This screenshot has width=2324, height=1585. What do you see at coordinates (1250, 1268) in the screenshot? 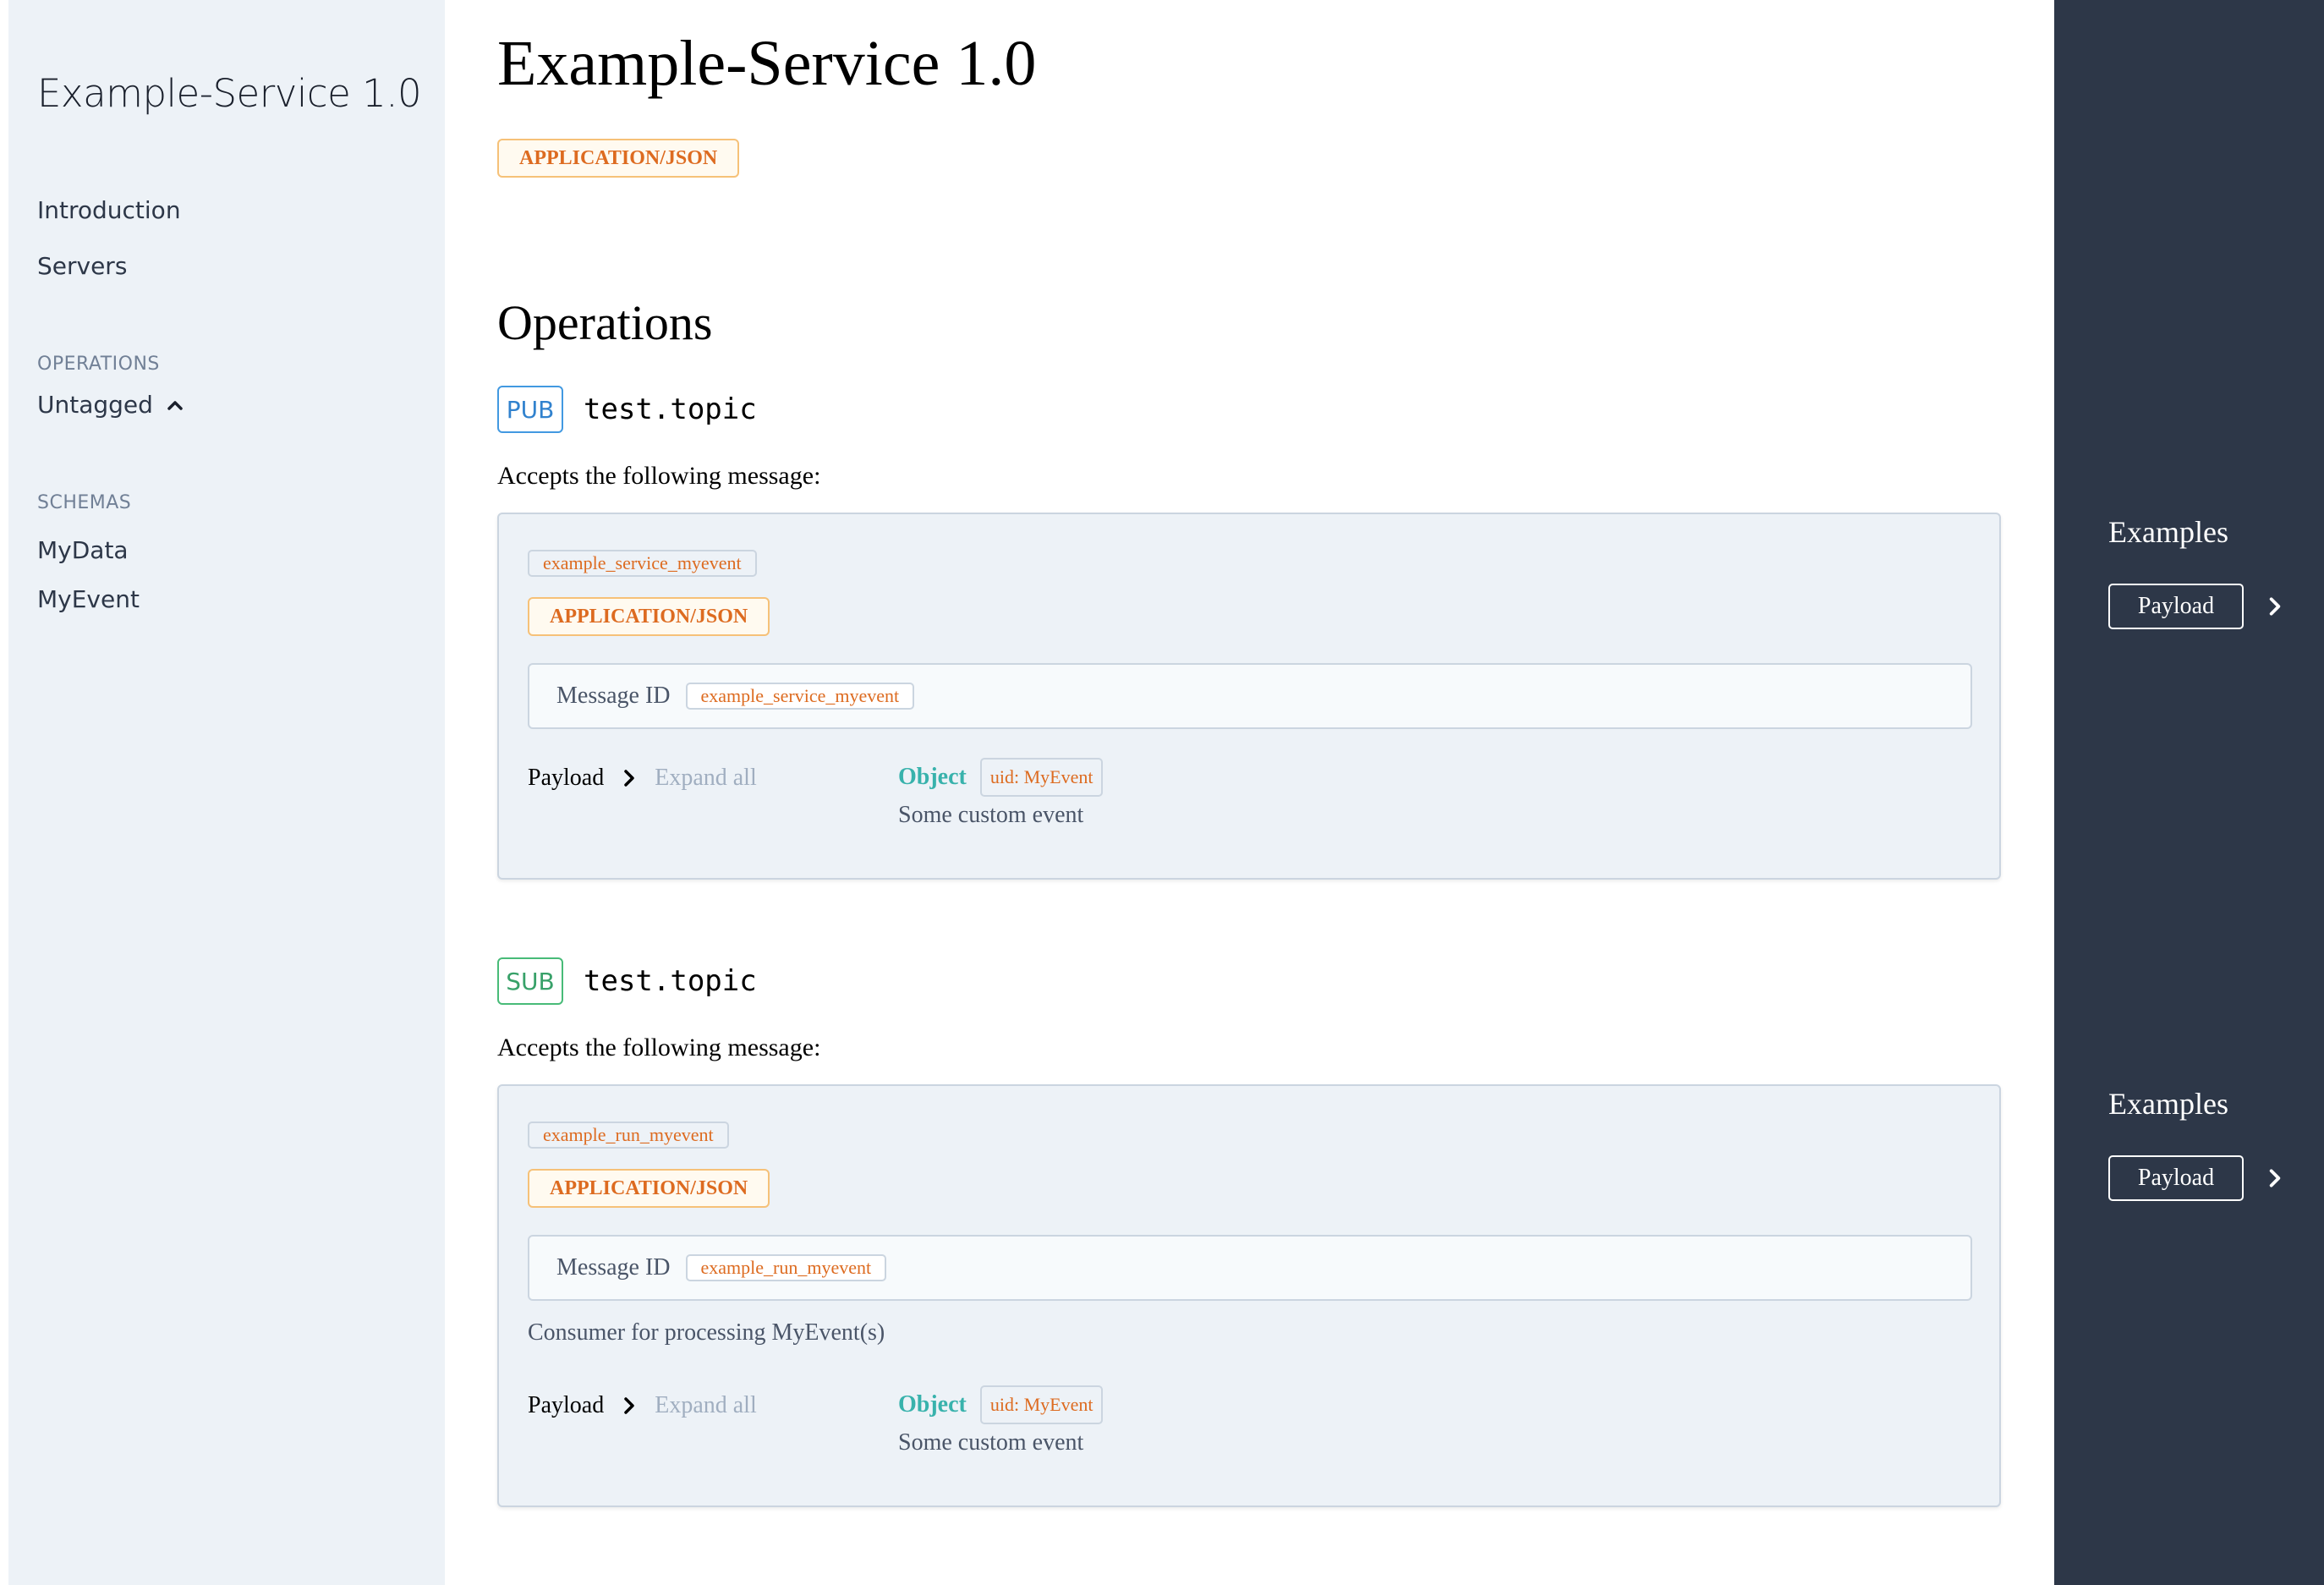
I see `message-id-box: Message ID example_run_myevent` at bounding box center [1250, 1268].